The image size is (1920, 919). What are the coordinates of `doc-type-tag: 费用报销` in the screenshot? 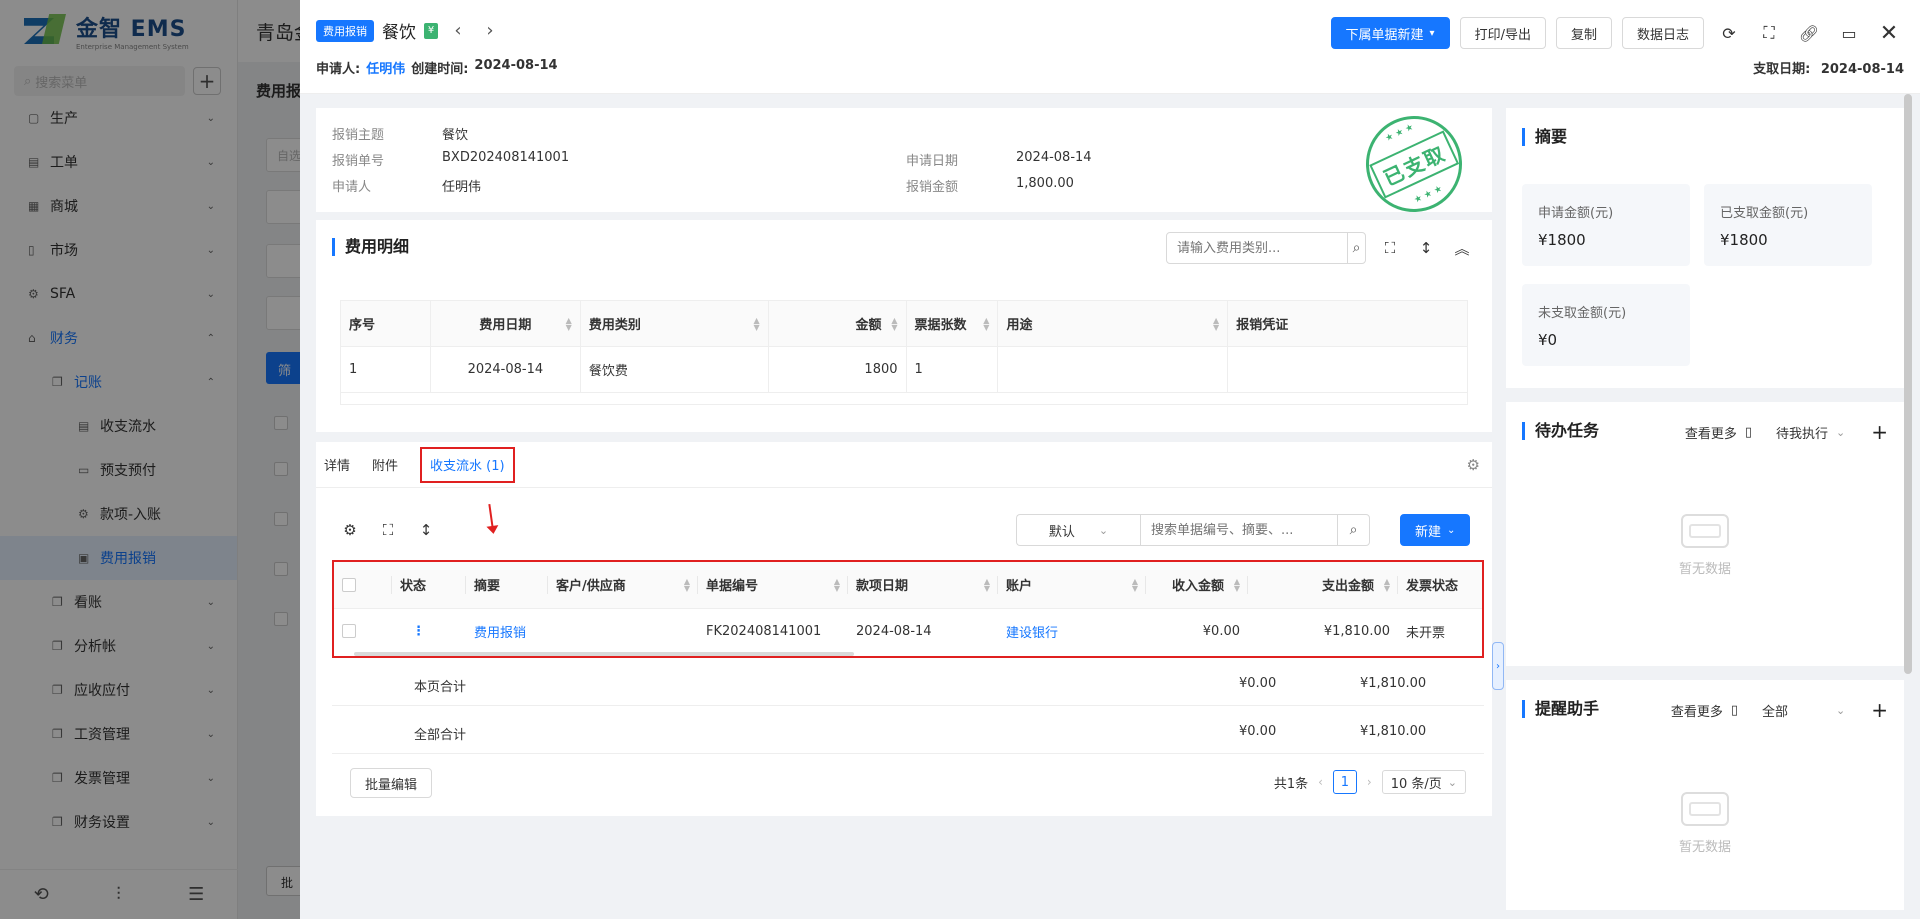 It's located at (345, 30).